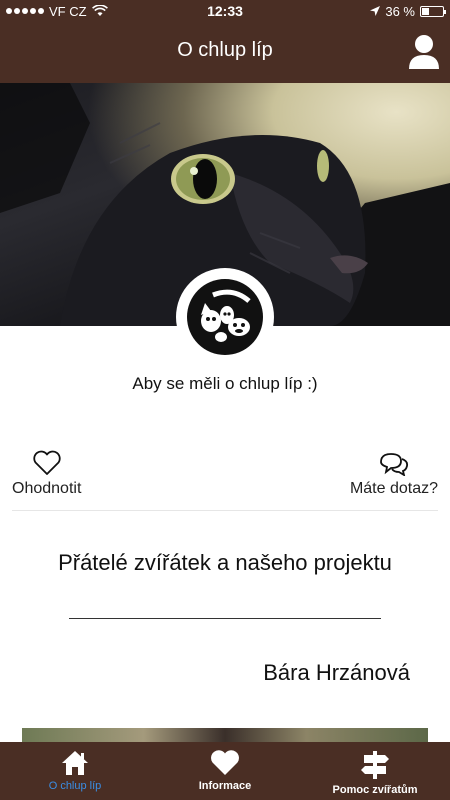  I want to click on tab-bar: O chlup líp Informace Pomoc zvířatům, so click(225, 771).